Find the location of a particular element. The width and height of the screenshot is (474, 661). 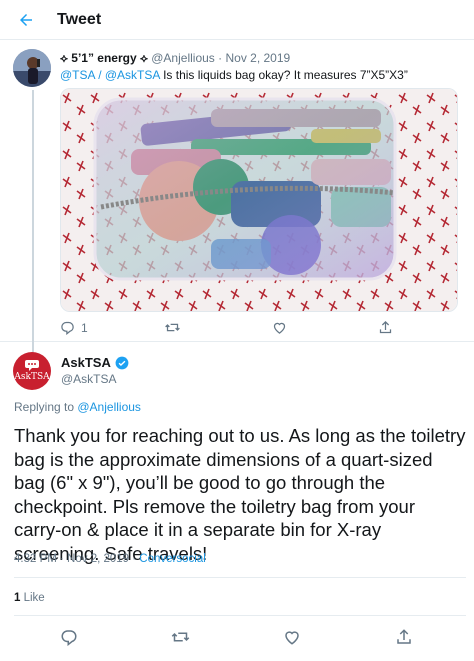

reply-button is located at coordinates (69, 639).